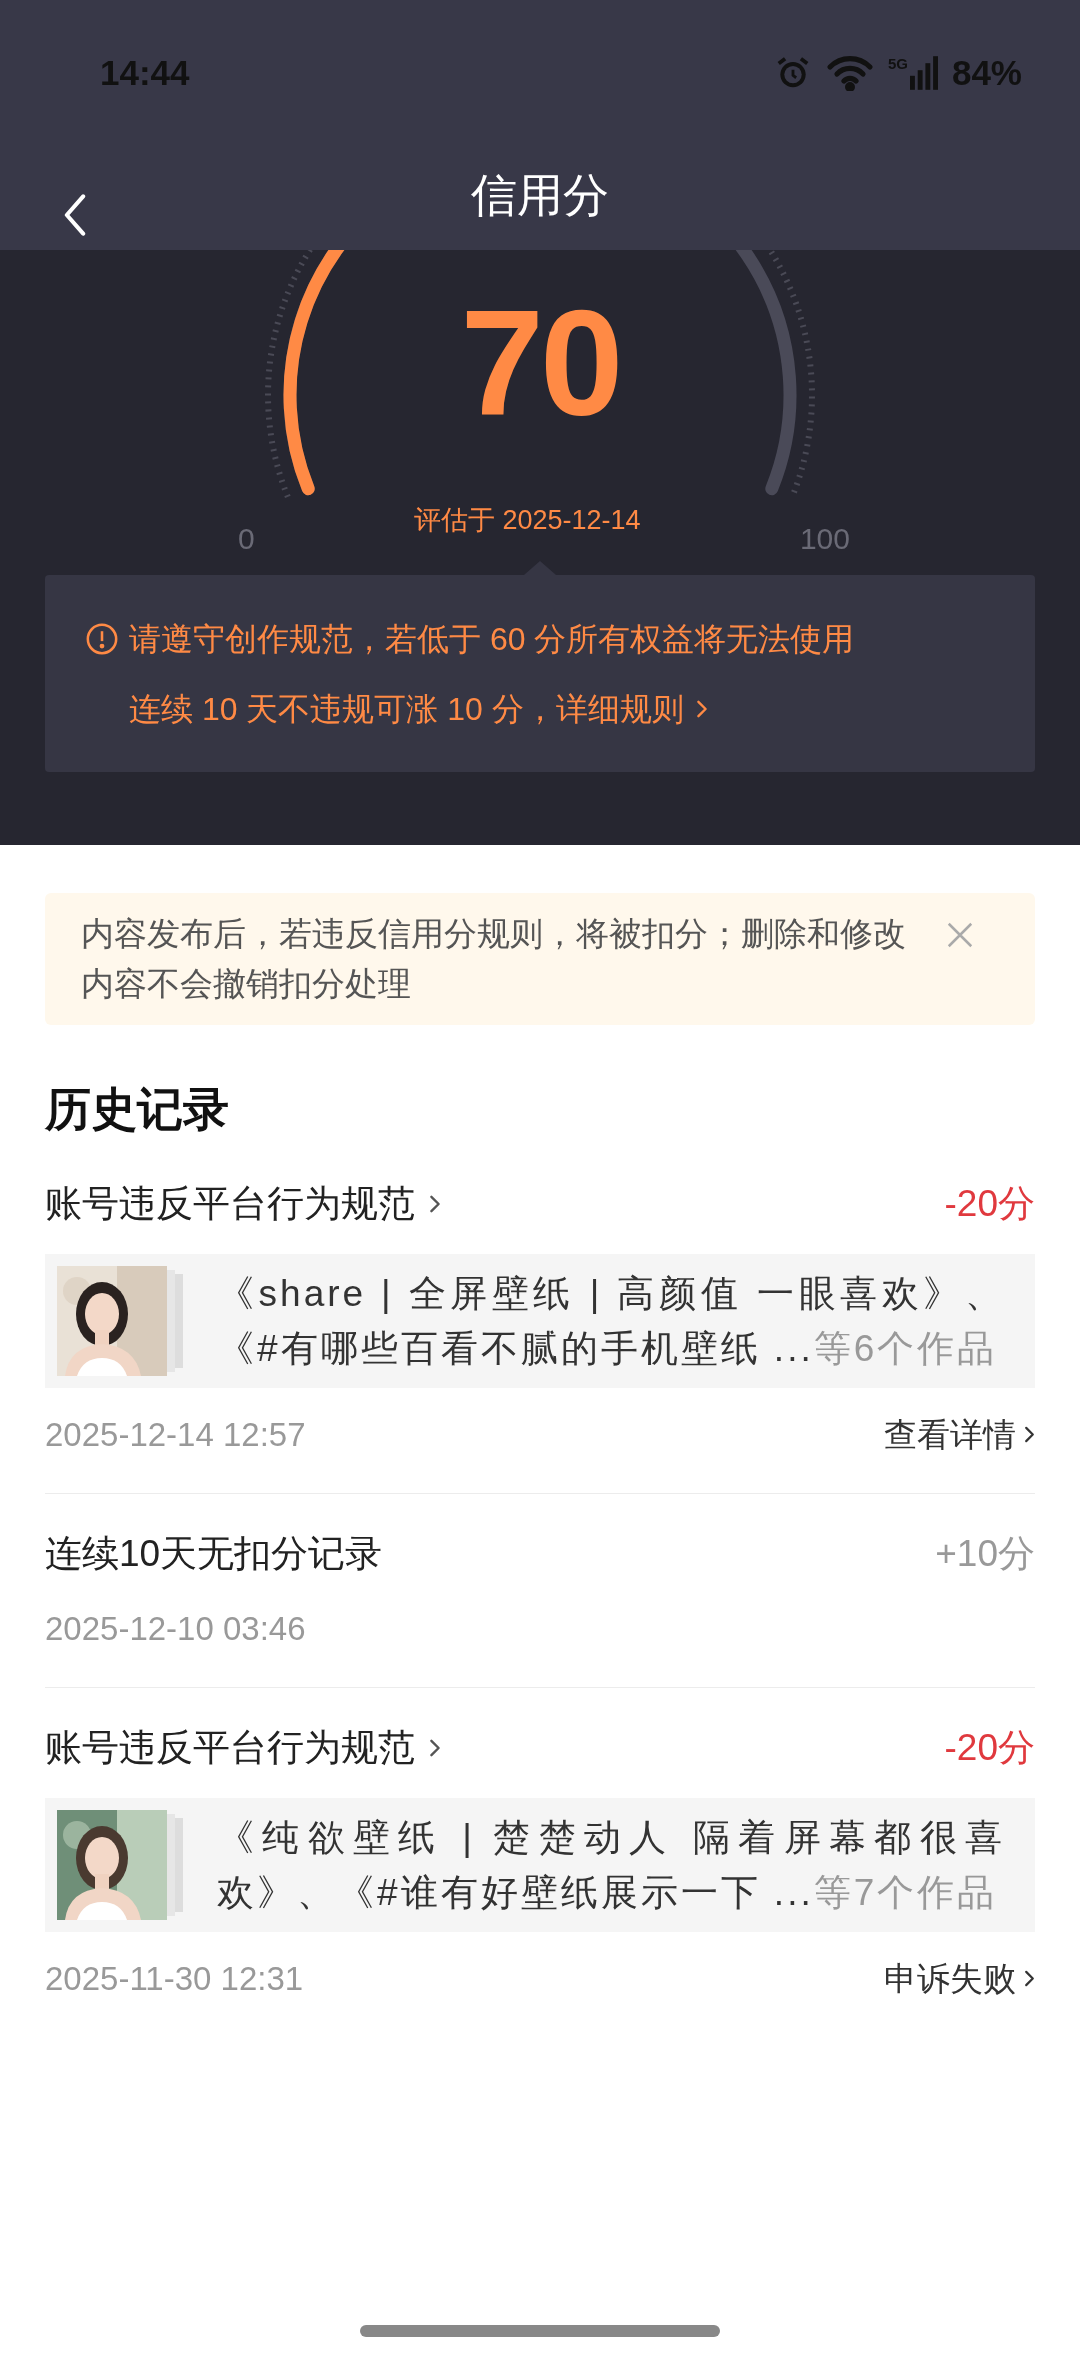  Describe the element at coordinates (540, 195) in the screenshot. I see `page-title: 信用分` at that location.